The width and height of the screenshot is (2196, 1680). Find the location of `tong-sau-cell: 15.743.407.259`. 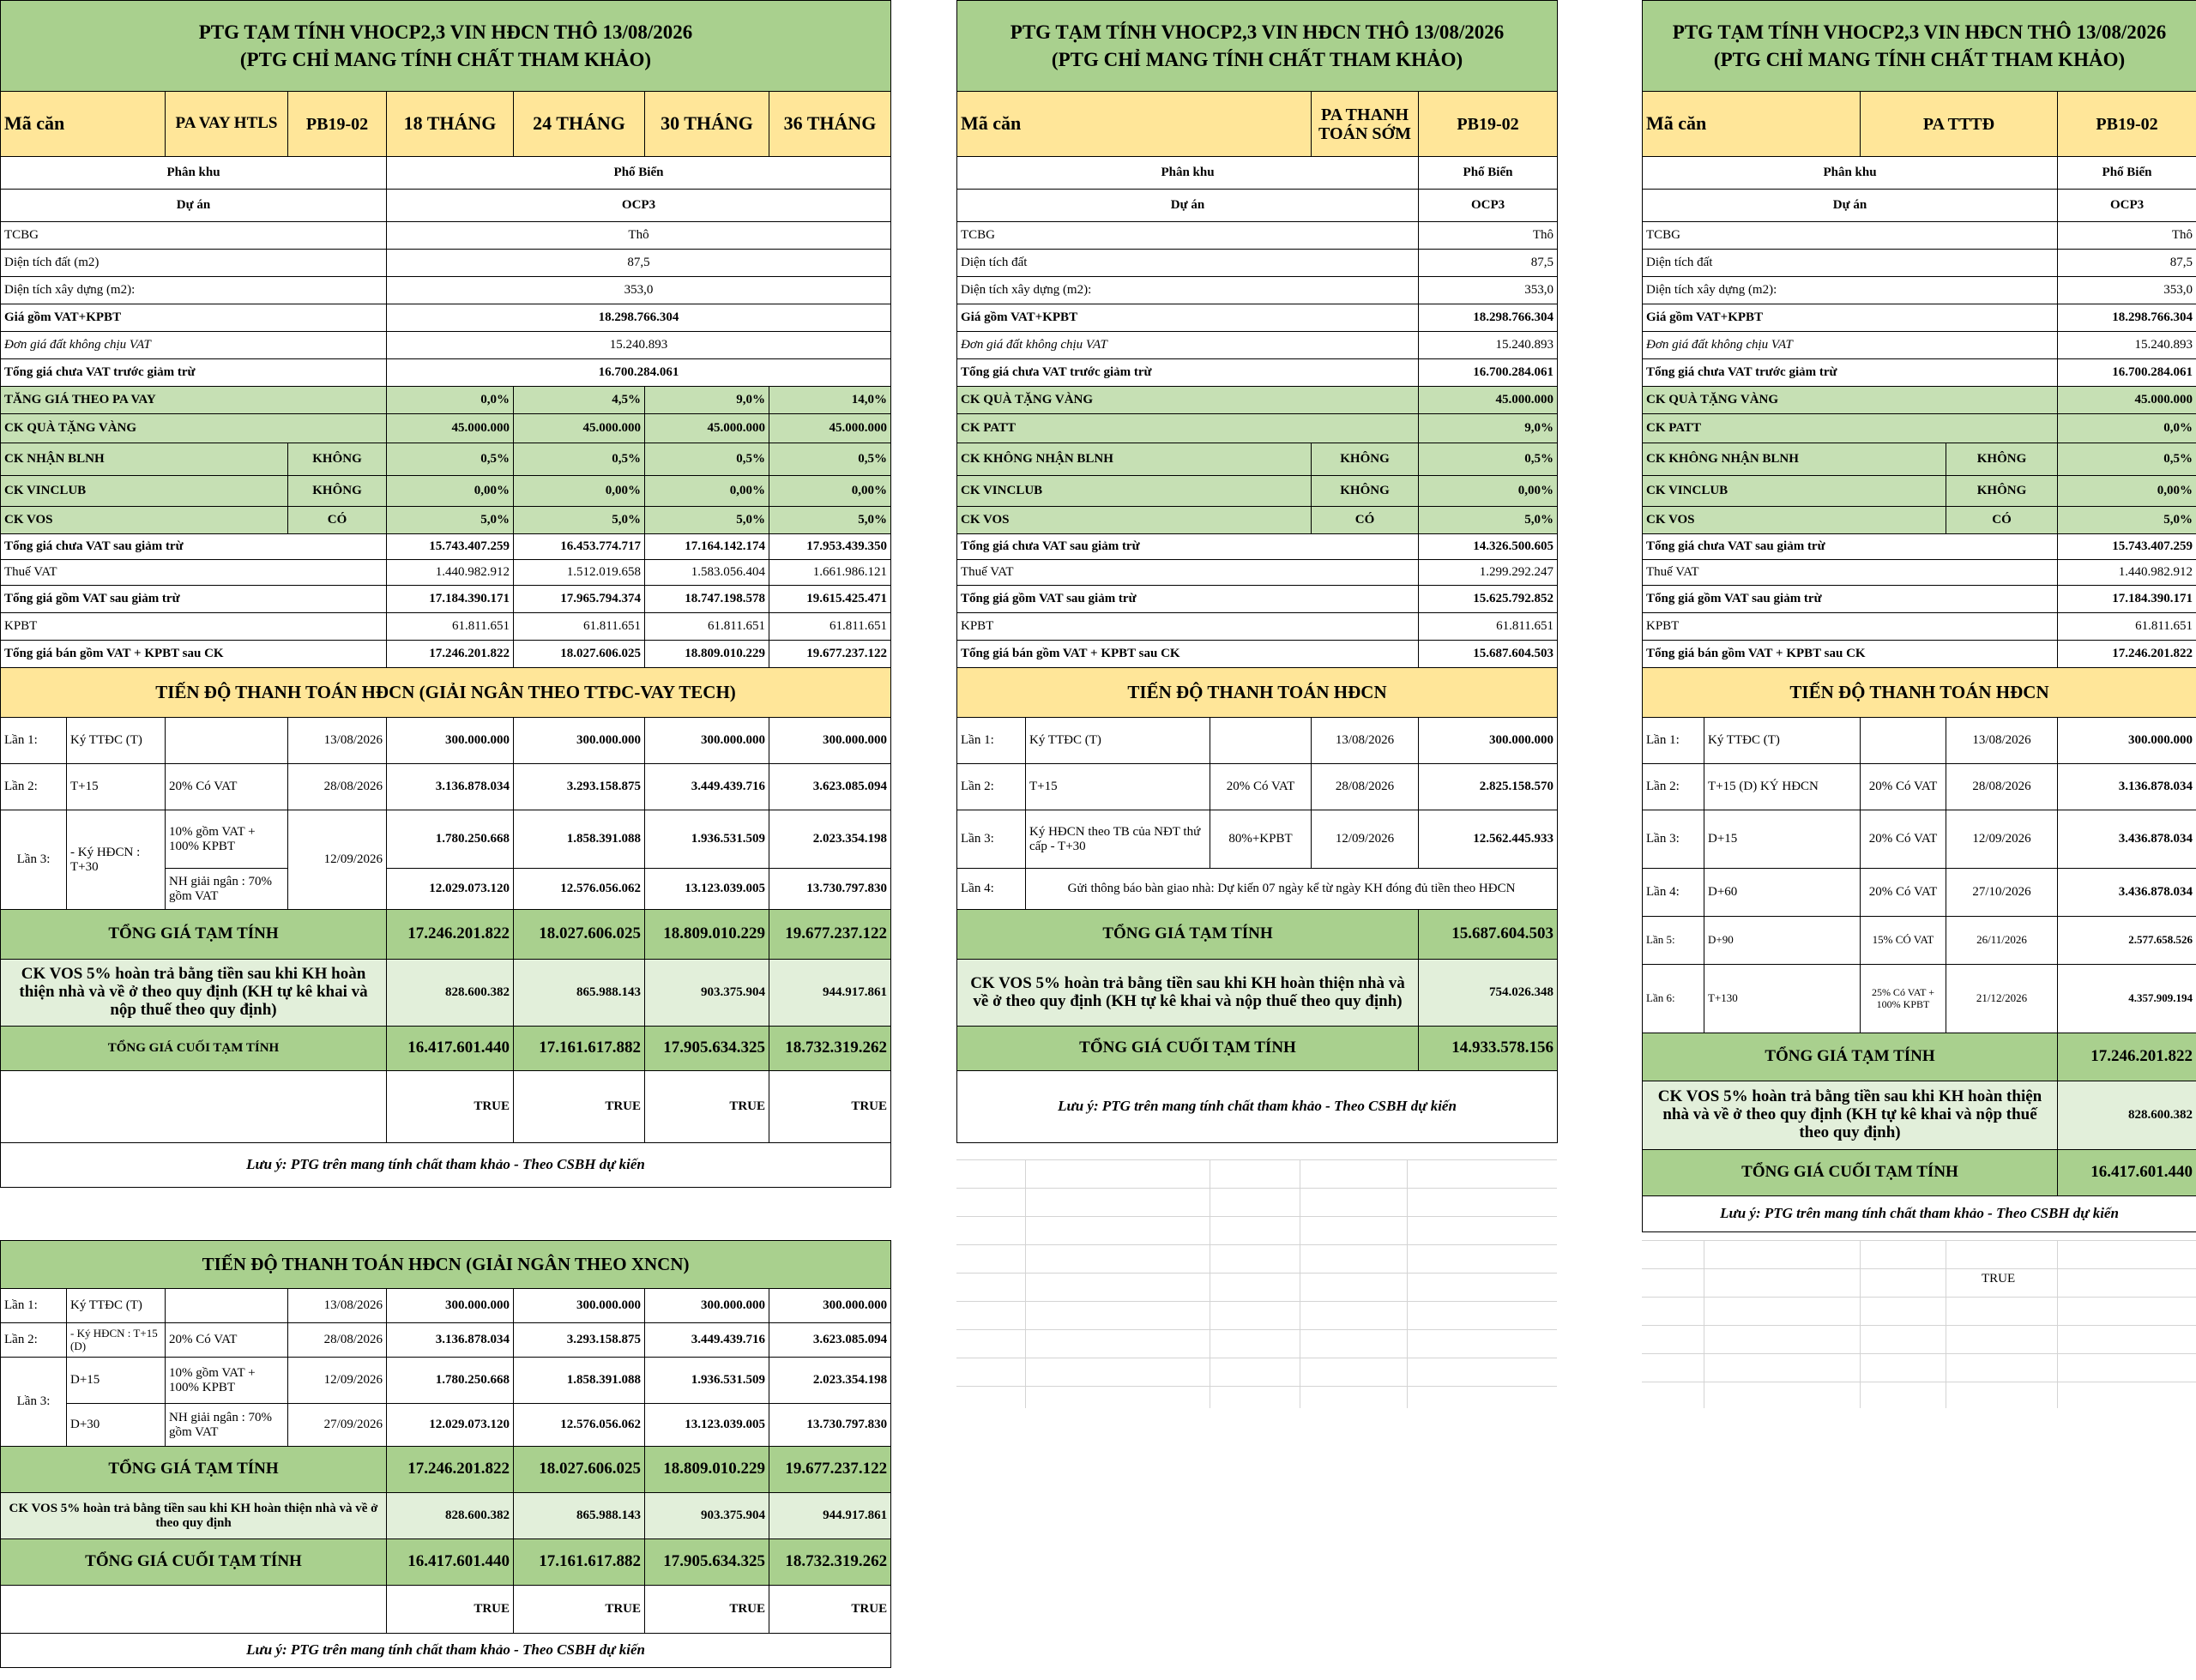

tong-sau-cell: 15.743.407.259 is located at coordinates (450, 546).